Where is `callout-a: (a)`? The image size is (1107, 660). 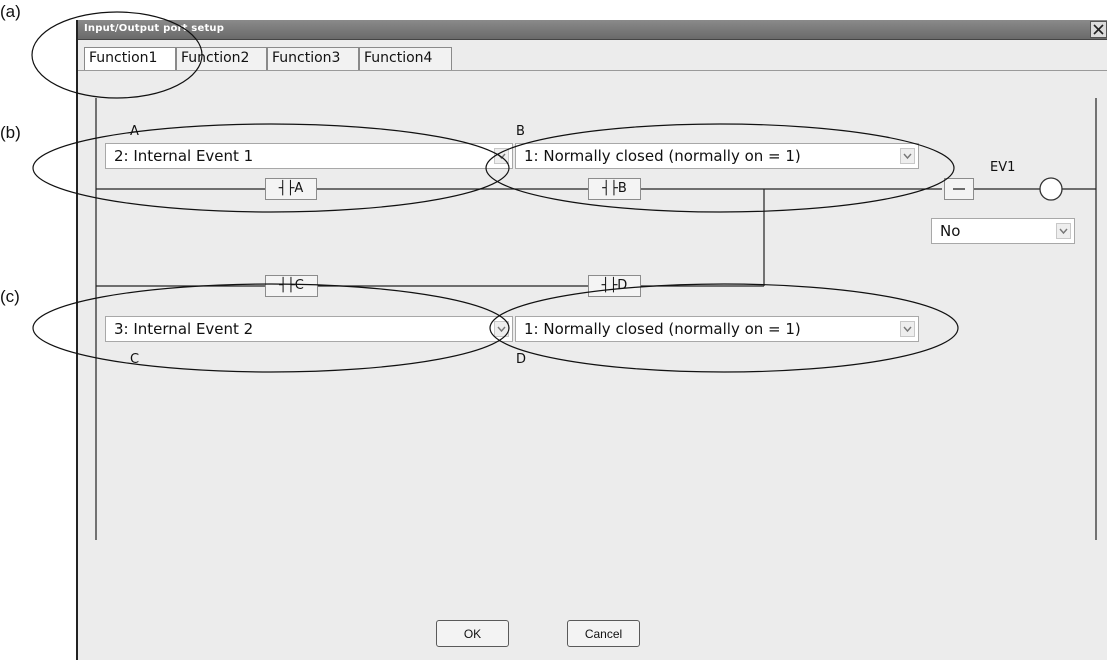 callout-a: (a) is located at coordinates (10, 11).